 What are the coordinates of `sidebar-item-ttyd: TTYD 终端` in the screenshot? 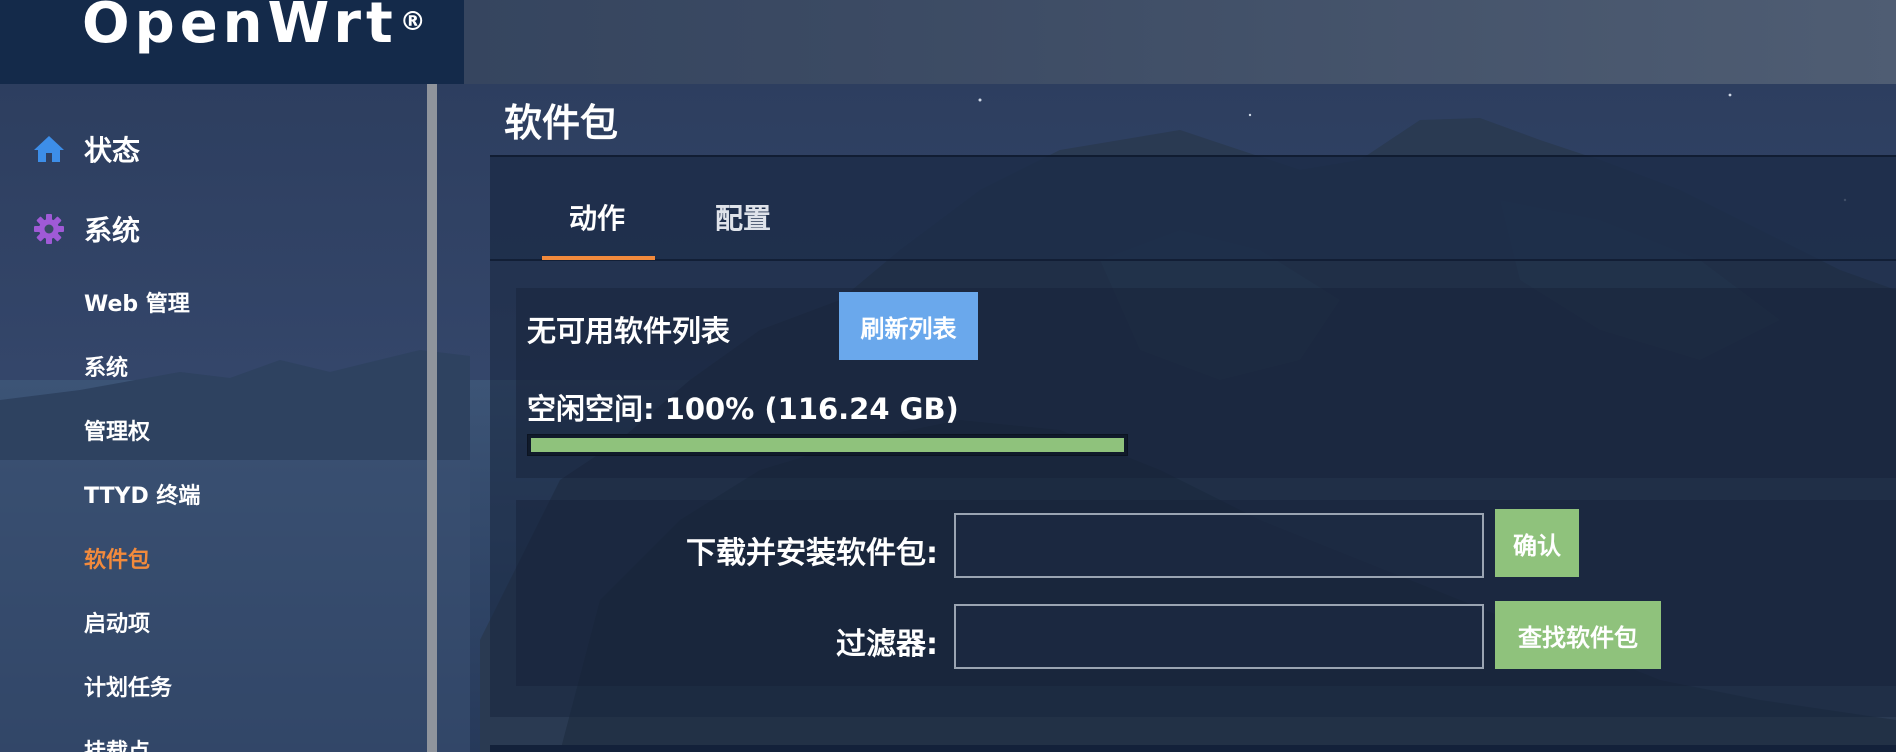 It's located at (142, 494).